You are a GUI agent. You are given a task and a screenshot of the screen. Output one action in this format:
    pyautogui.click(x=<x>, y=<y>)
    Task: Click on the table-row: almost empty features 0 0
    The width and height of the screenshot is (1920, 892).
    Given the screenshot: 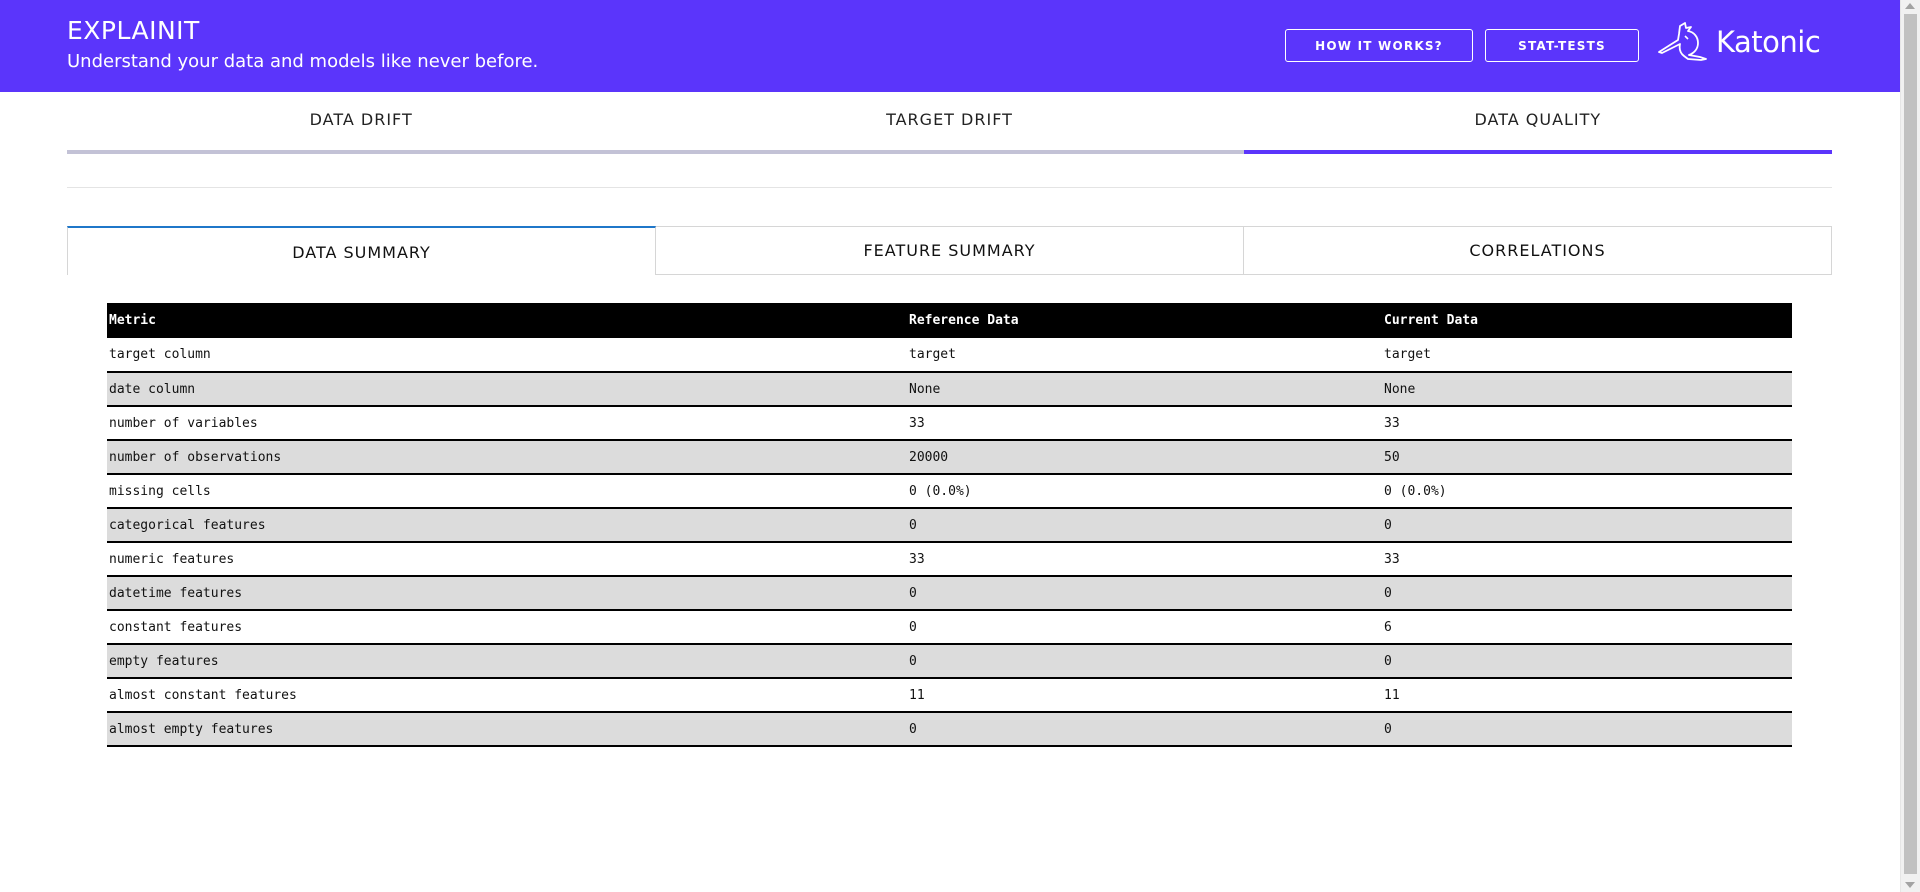 What is the action you would take?
    pyautogui.click(x=949, y=729)
    